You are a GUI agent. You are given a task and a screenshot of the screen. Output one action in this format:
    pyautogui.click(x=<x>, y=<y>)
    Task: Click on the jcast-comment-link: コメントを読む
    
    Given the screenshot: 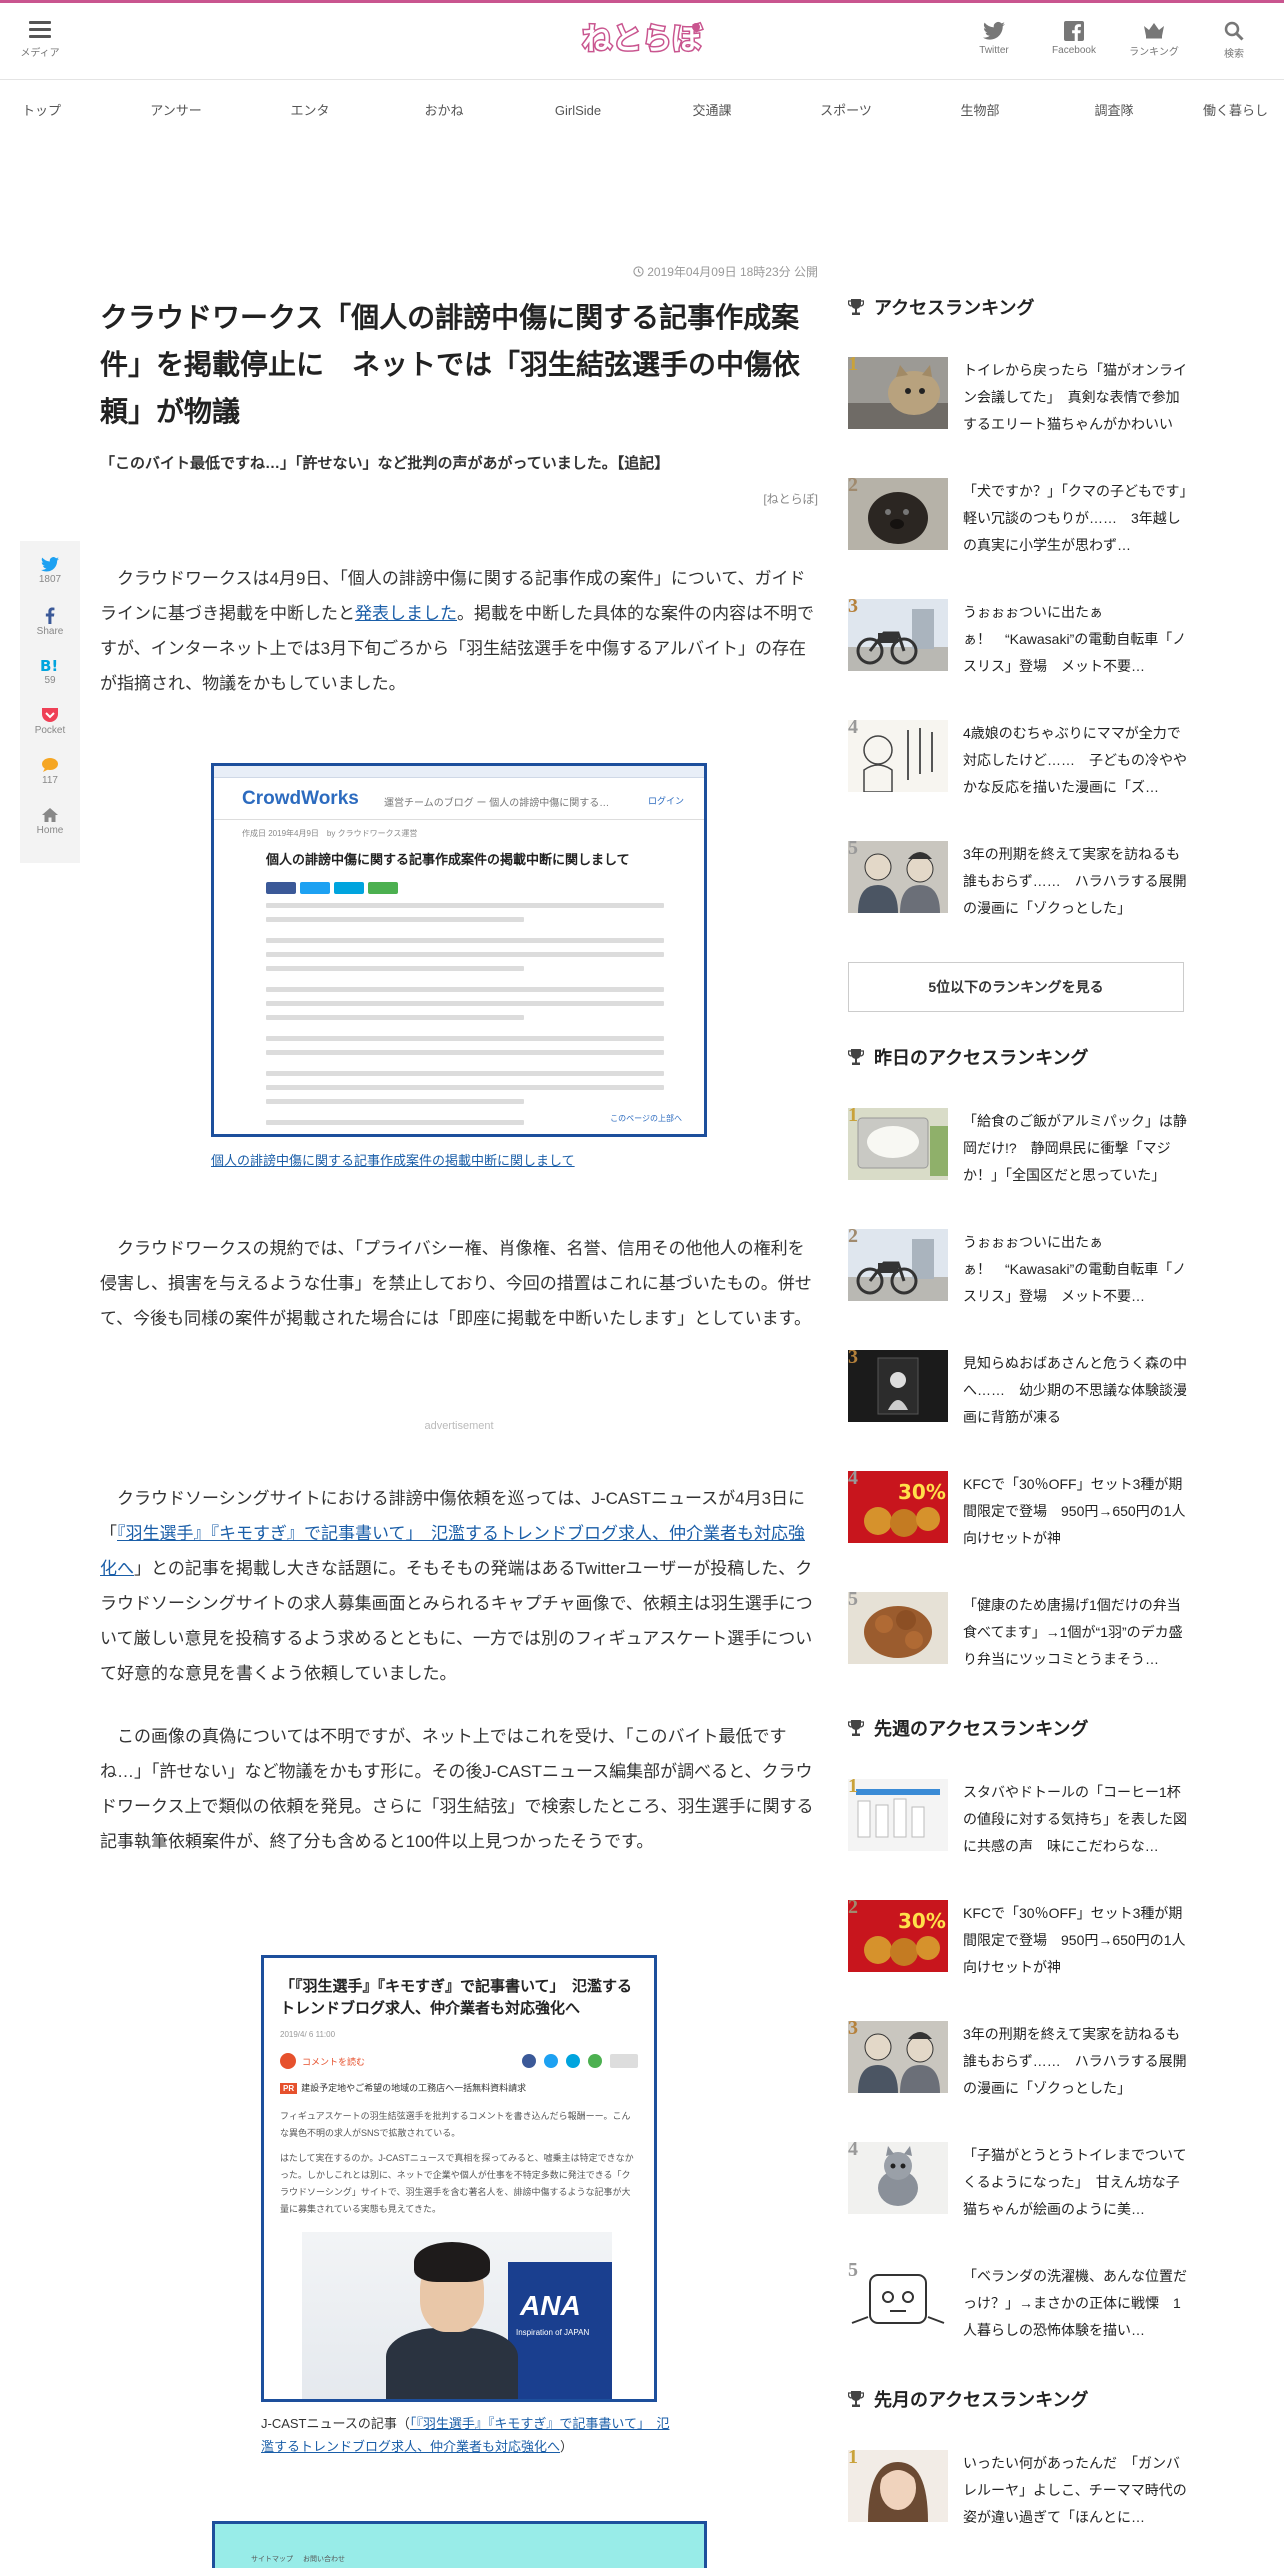 What is the action you would take?
    pyautogui.click(x=334, y=2061)
    